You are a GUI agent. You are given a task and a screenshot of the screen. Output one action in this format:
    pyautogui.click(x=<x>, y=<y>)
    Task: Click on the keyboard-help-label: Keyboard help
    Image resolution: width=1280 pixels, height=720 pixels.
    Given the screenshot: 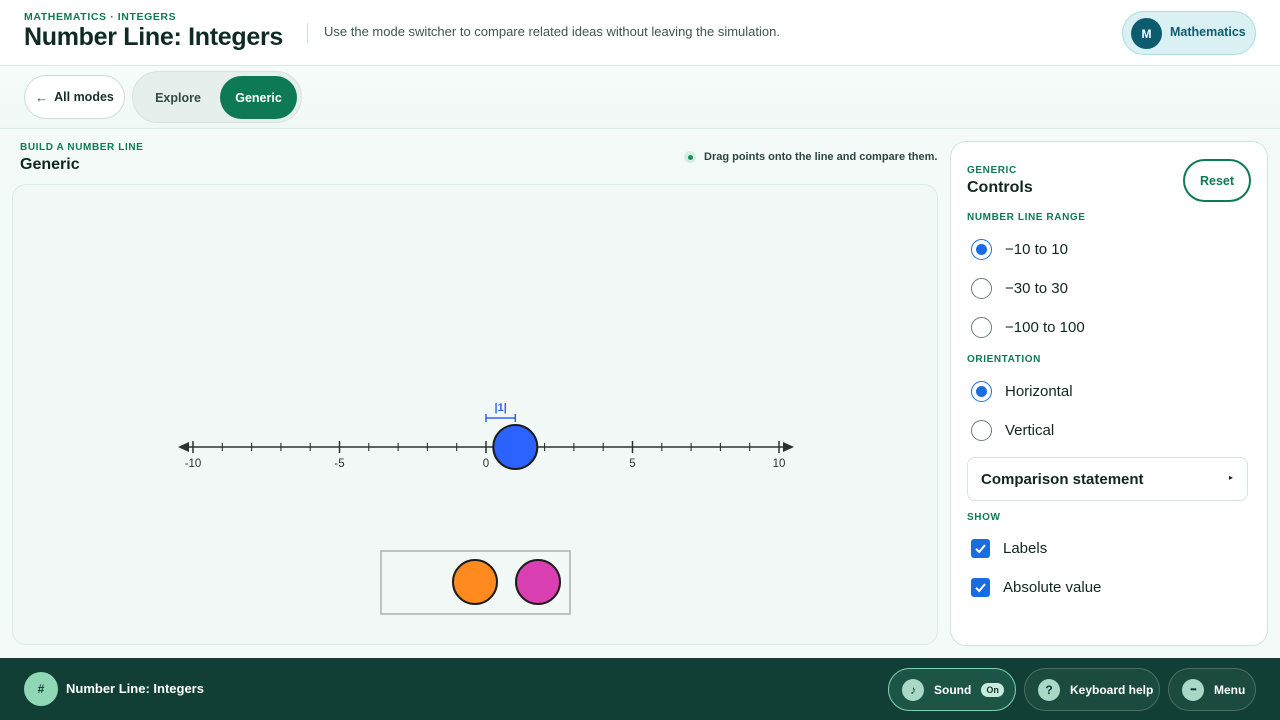 What is the action you would take?
    pyautogui.click(x=1112, y=689)
    